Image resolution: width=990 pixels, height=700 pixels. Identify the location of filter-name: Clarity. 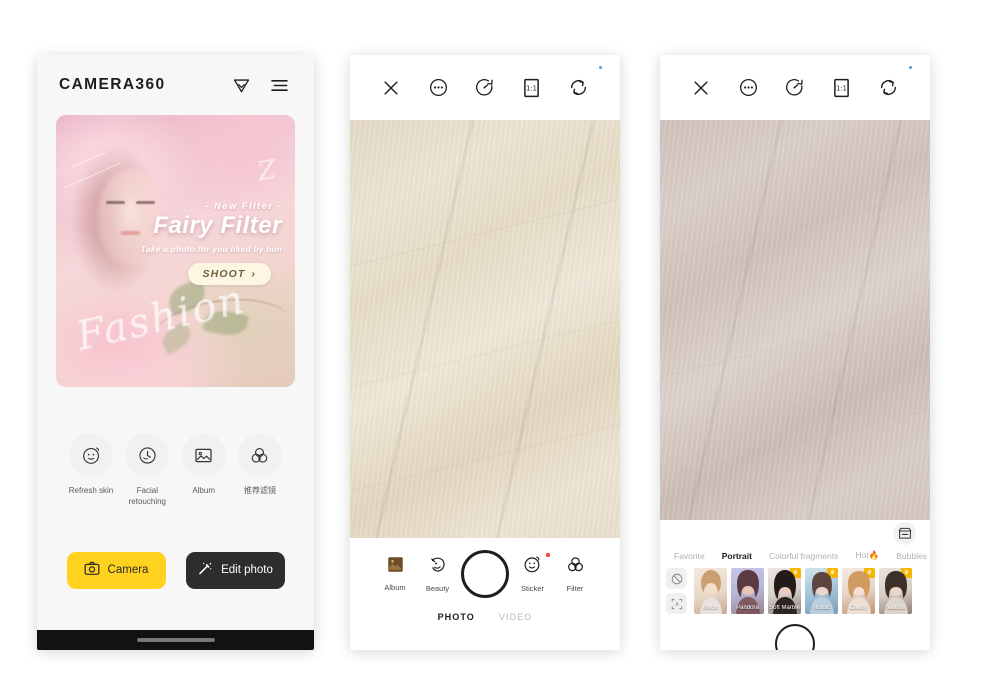
(858, 608).